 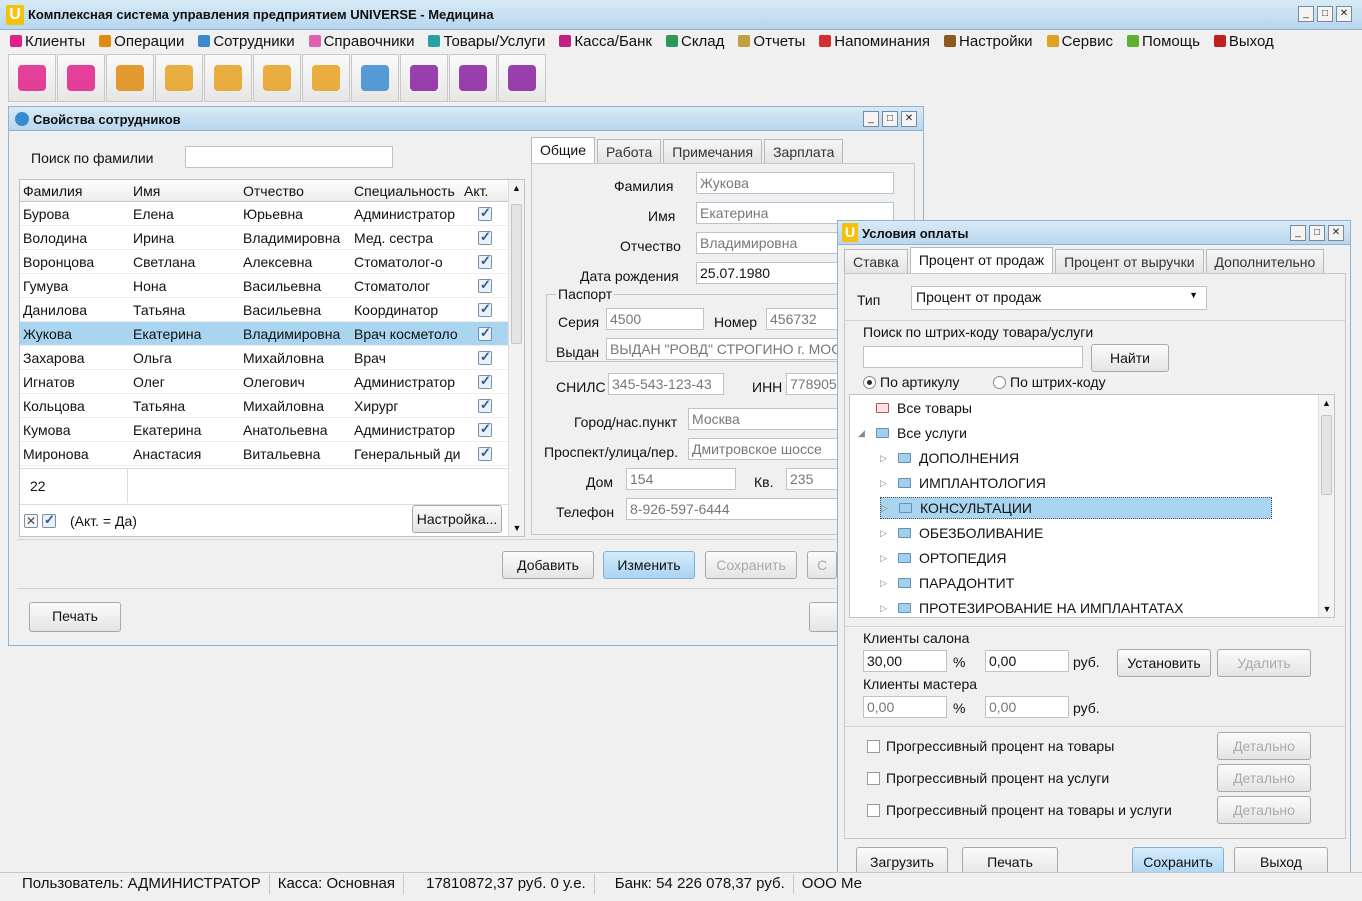 I want to click on tab-conditions-3: Дополнительно, so click(x=1265, y=261).